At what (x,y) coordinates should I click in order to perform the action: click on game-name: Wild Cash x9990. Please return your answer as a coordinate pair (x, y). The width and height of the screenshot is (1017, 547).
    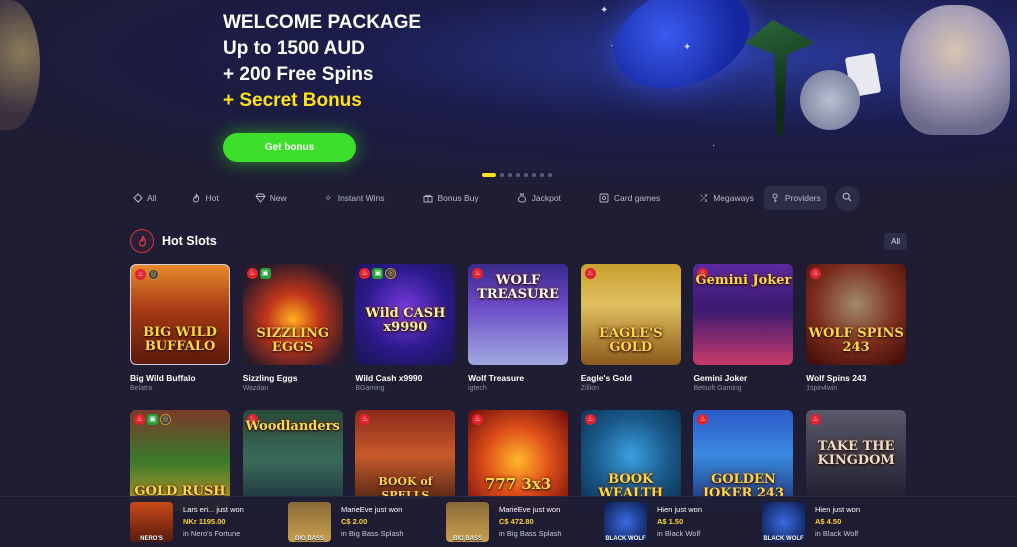
    Looking at the image, I should click on (405, 378).